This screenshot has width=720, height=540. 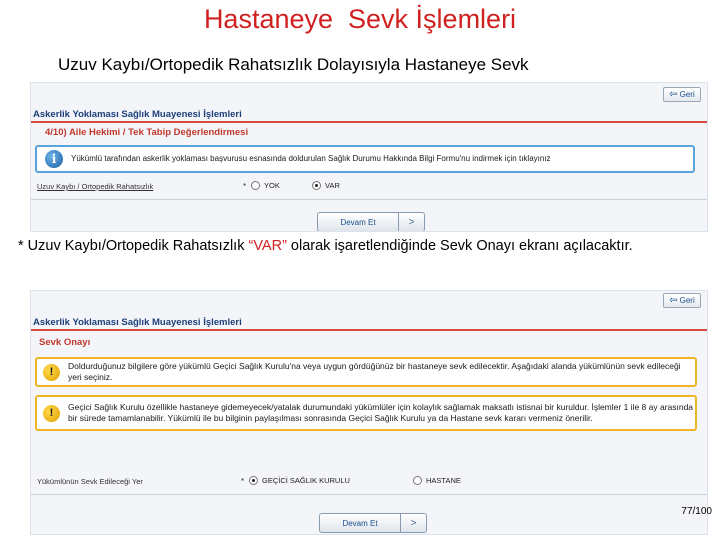 I want to click on note-highlight: “VAR”, so click(x=267, y=246).